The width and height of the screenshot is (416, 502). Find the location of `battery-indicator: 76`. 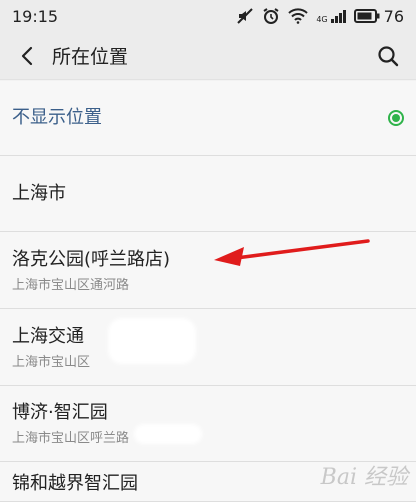

battery-indicator: 76 is located at coordinates (378, 16).